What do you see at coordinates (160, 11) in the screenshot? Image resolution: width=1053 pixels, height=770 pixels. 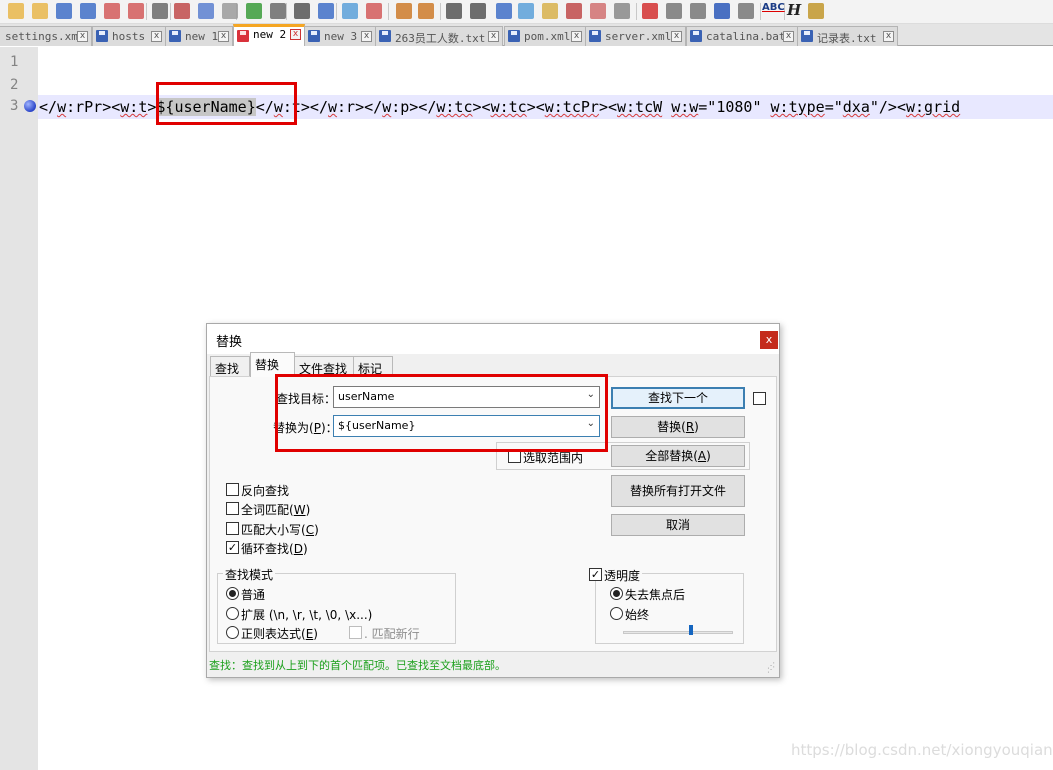 I see `print-icon` at bounding box center [160, 11].